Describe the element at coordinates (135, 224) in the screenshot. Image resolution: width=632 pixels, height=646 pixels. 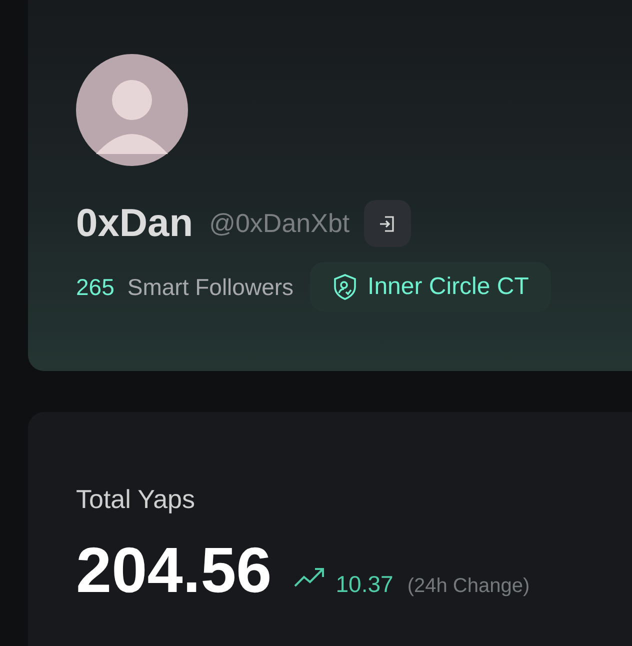
I see `display-name: 0xDan` at that location.